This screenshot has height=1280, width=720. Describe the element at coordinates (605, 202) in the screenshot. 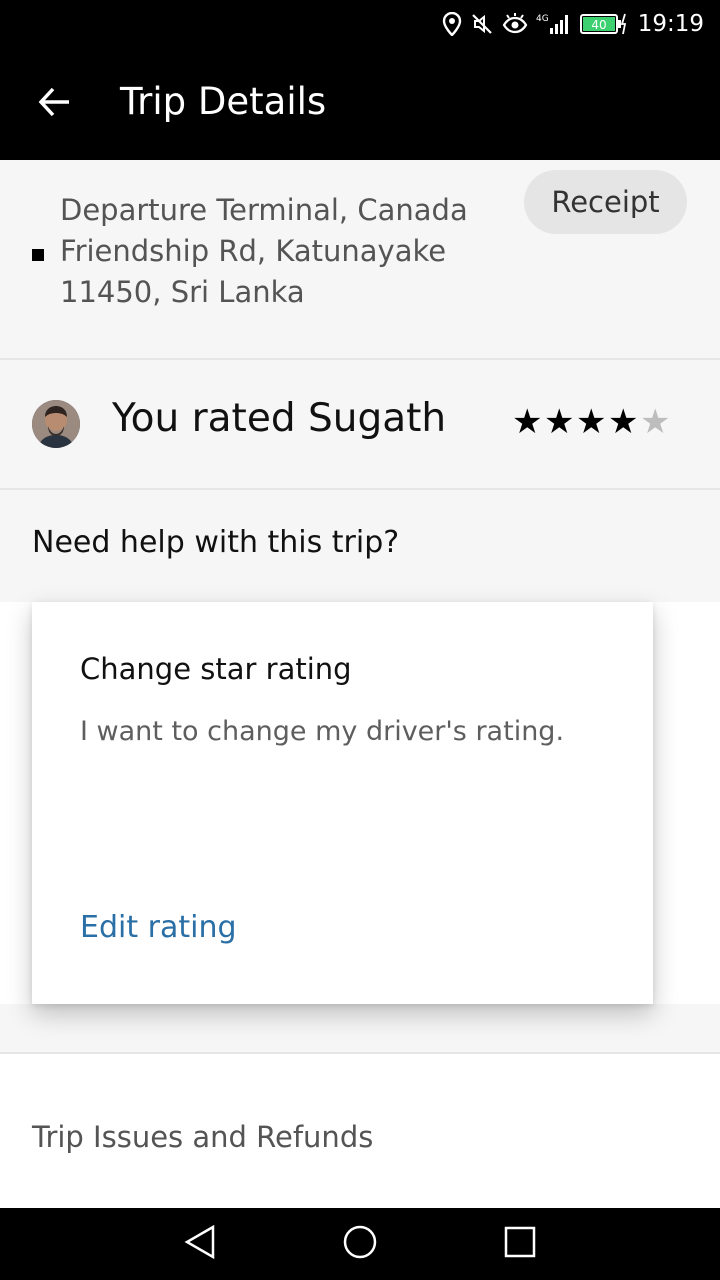

I see `receipt-button: Receipt` at that location.